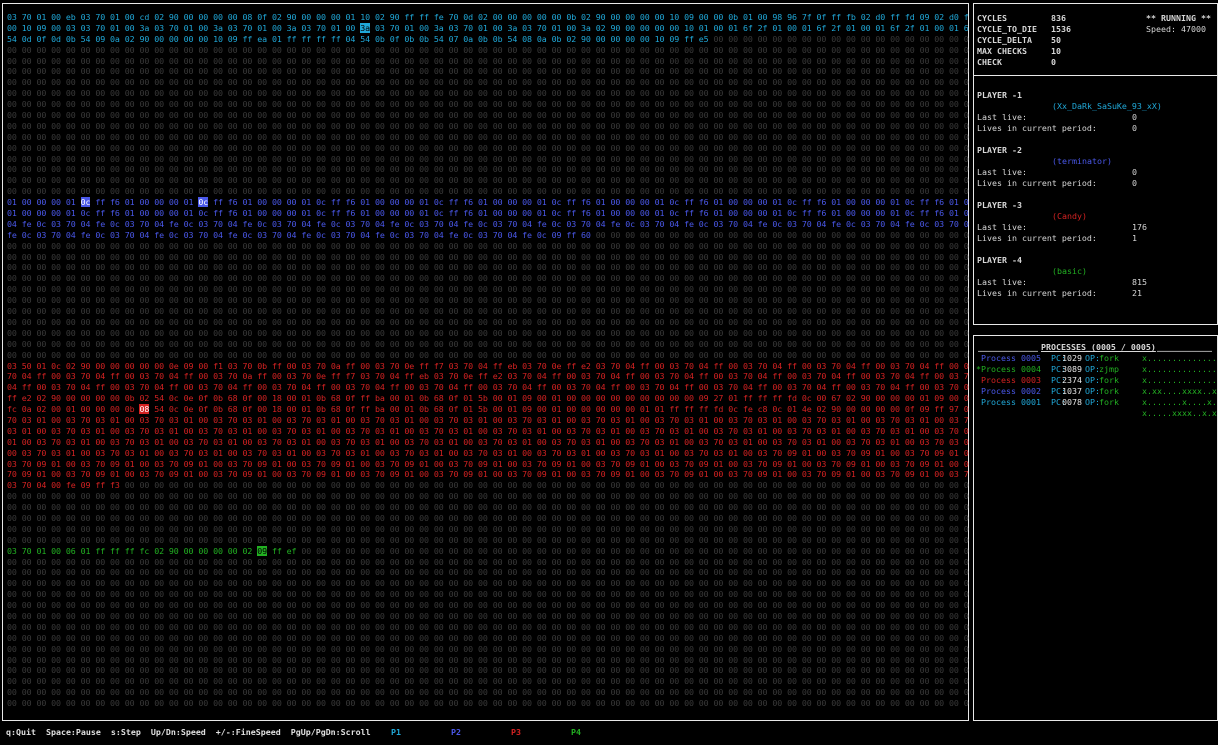 The width and height of the screenshot is (1218, 745). What do you see at coordinates (516, 732) in the screenshot?
I see `legend-p3: P3` at bounding box center [516, 732].